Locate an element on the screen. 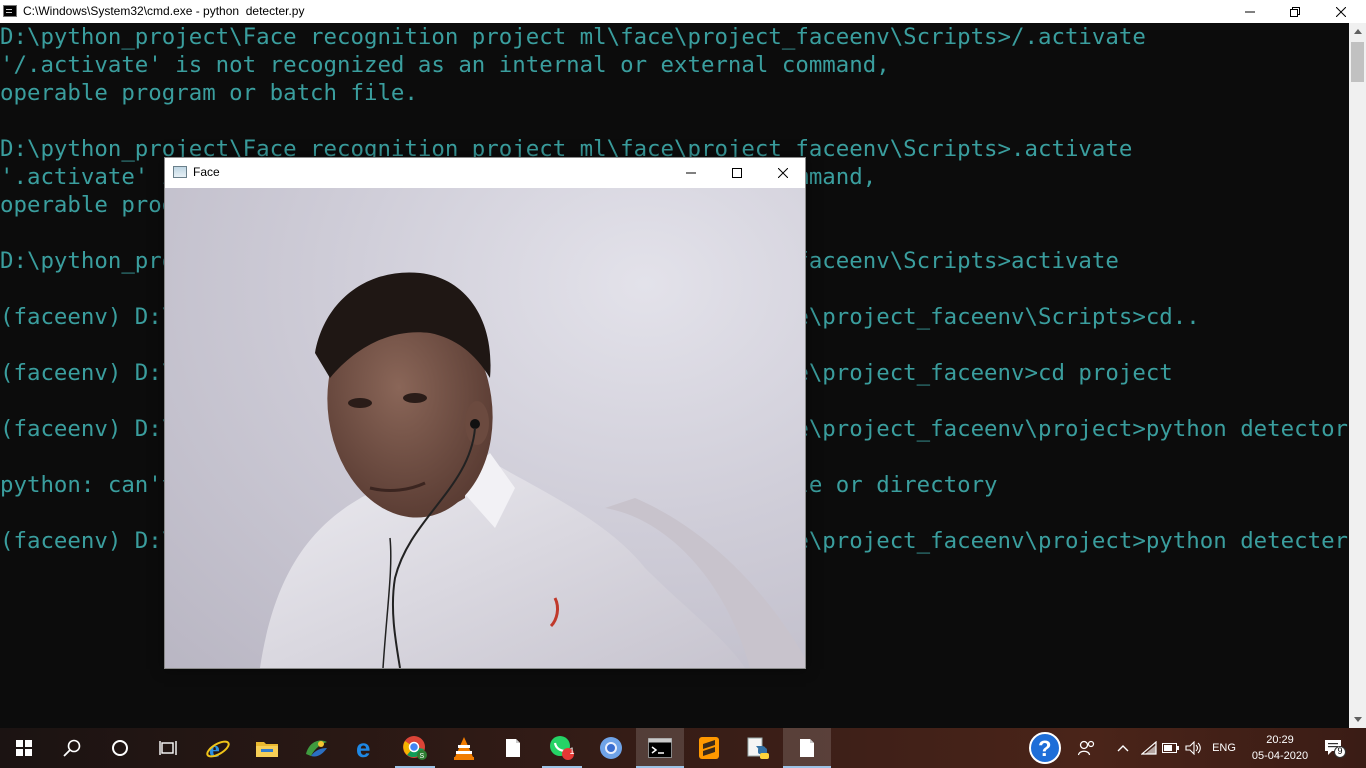  taskbar-edge: e is located at coordinates (366, 748).